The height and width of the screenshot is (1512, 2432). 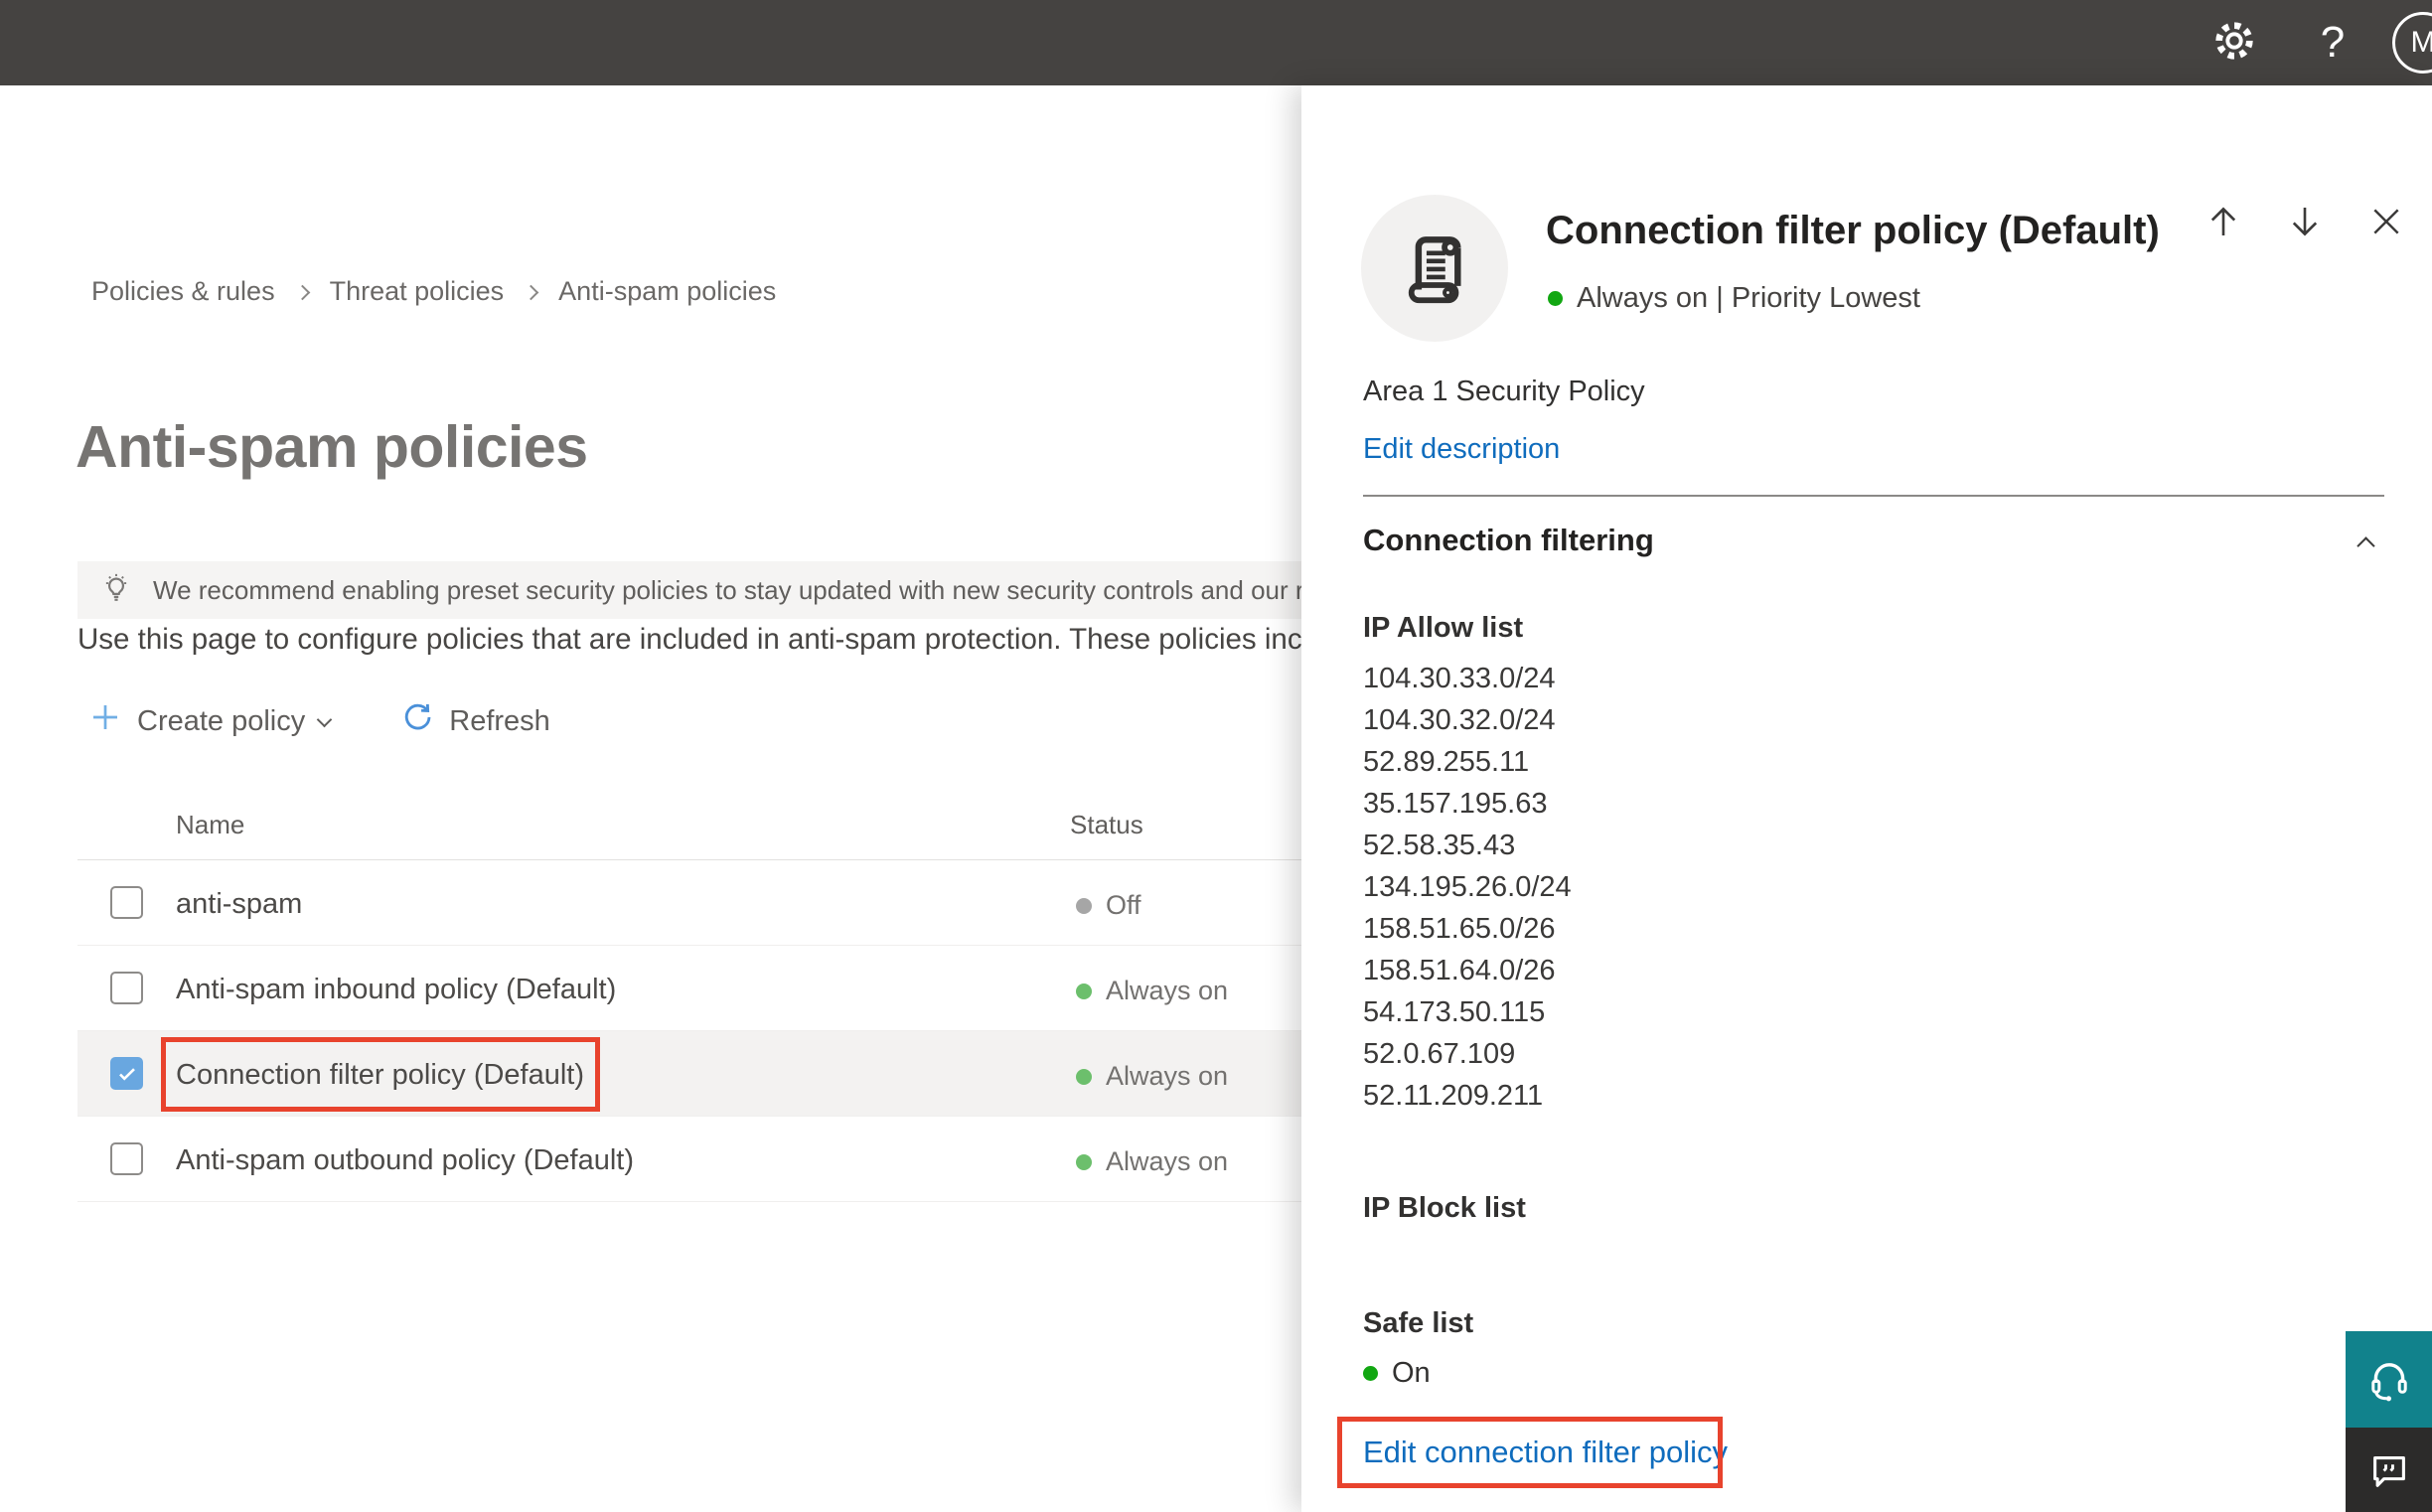 I want to click on ip-entry: 158.51.64.0/26, so click(x=1459, y=970).